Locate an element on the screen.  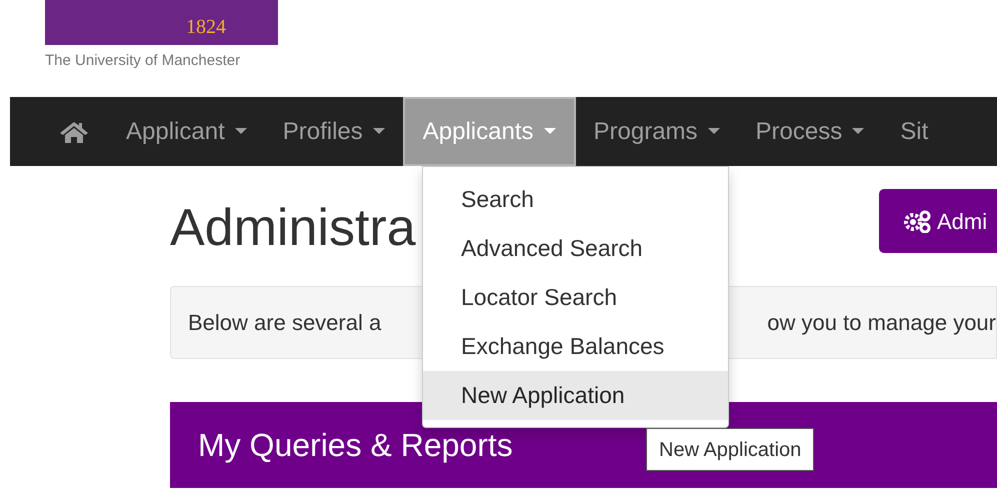
menu-item: Exchange Balances is located at coordinates (575, 346).